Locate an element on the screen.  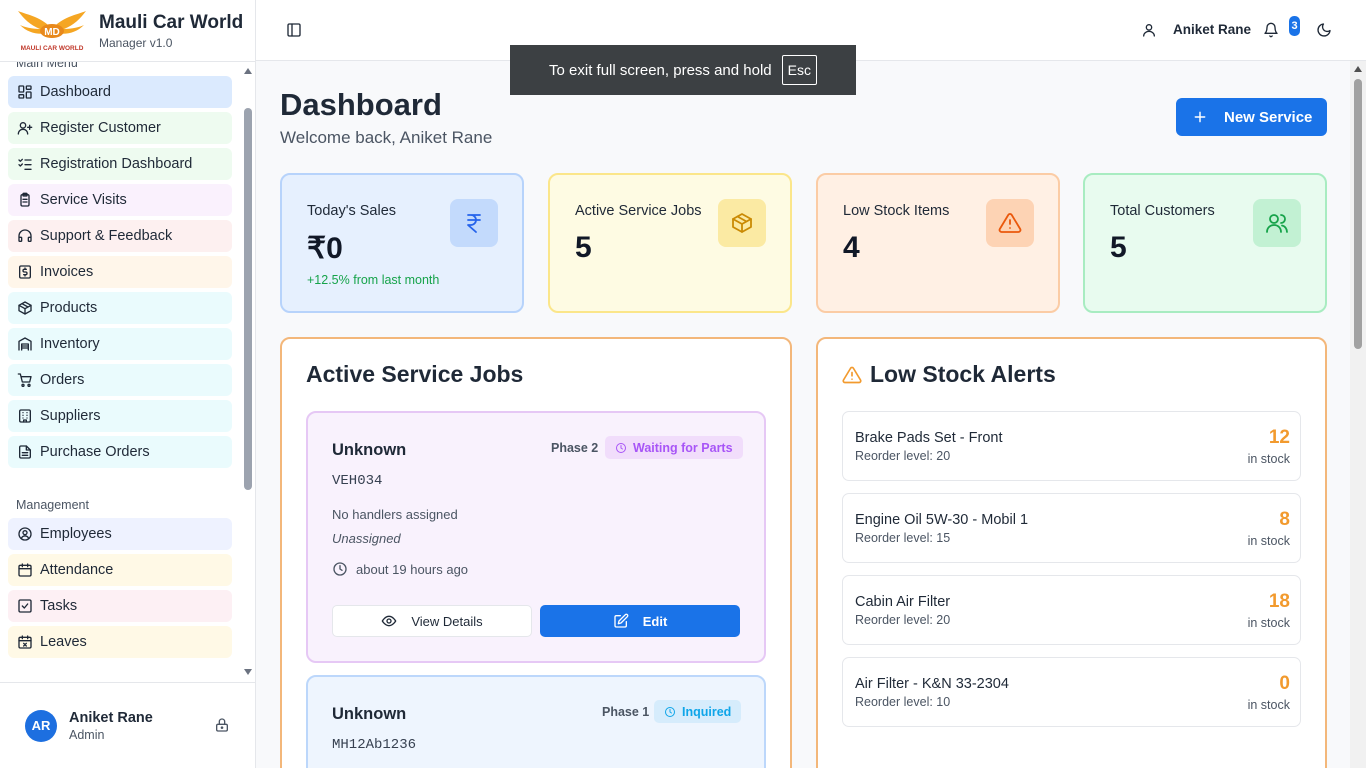
main-scrollbar is located at coordinates (1358, 414).